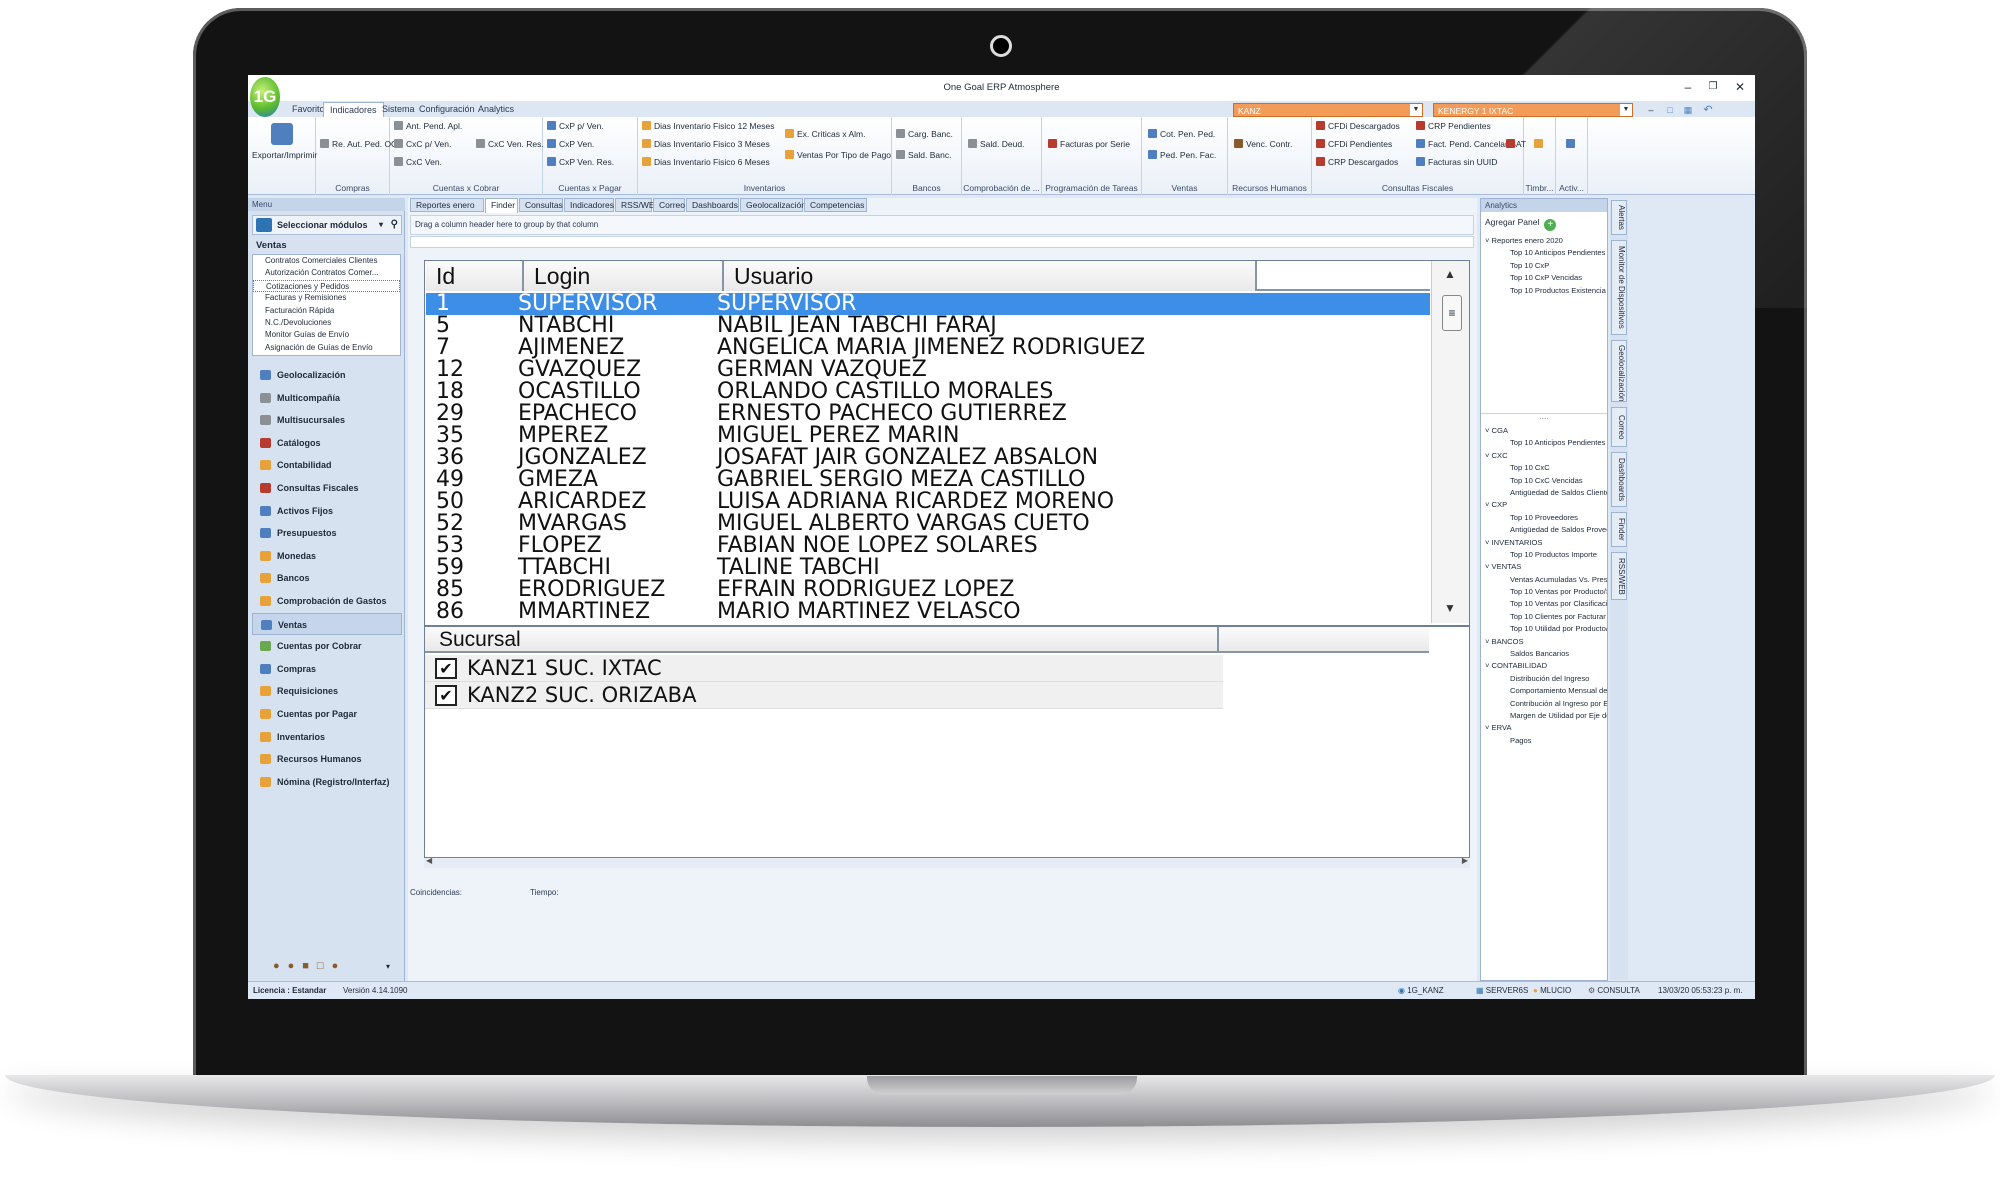 The width and height of the screenshot is (2000, 1203). Describe the element at coordinates (923, 155) in the screenshot. I see `sald-banc-button: Sald. Banc.` at that location.